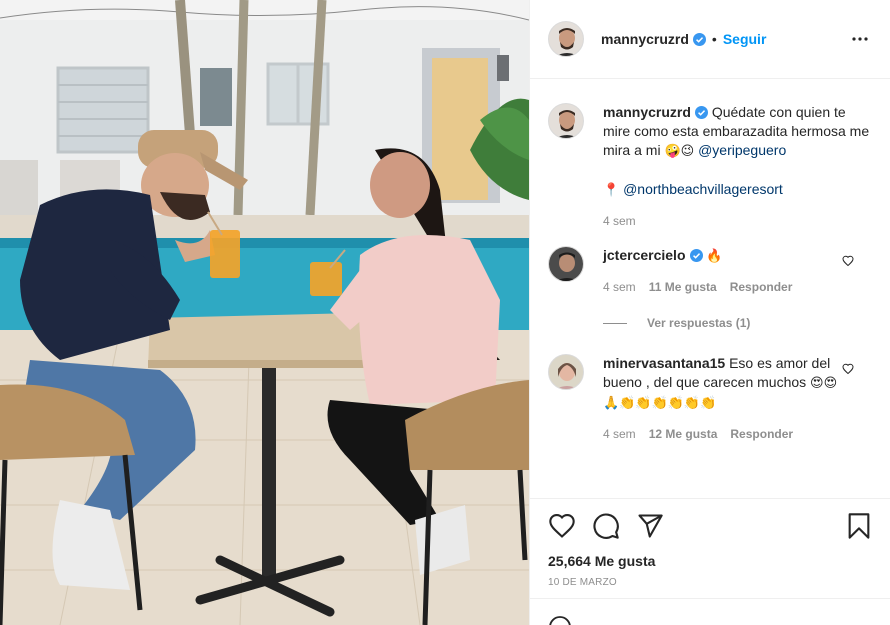 Image resolution: width=890 pixels, height=625 pixels. Describe the element at coordinates (725, 256) in the screenshot. I see `comment-text-block: jctercercielo 🔥` at that location.